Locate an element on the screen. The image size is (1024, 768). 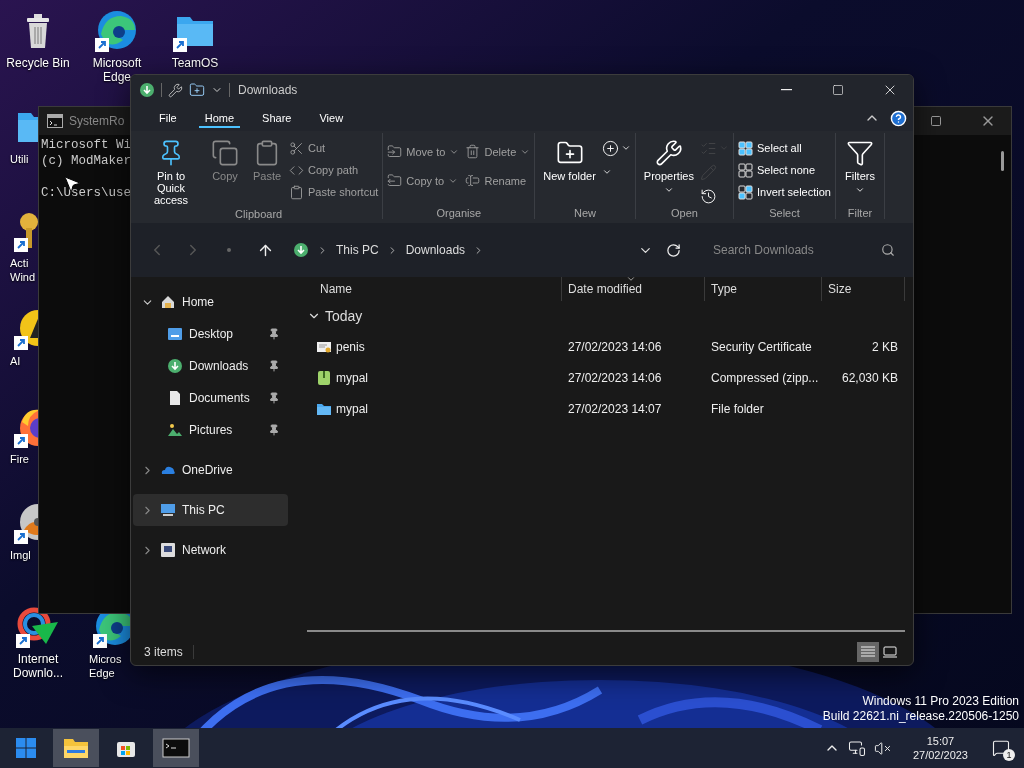
nav-item: Desktop is located at coordinates (210, 334).